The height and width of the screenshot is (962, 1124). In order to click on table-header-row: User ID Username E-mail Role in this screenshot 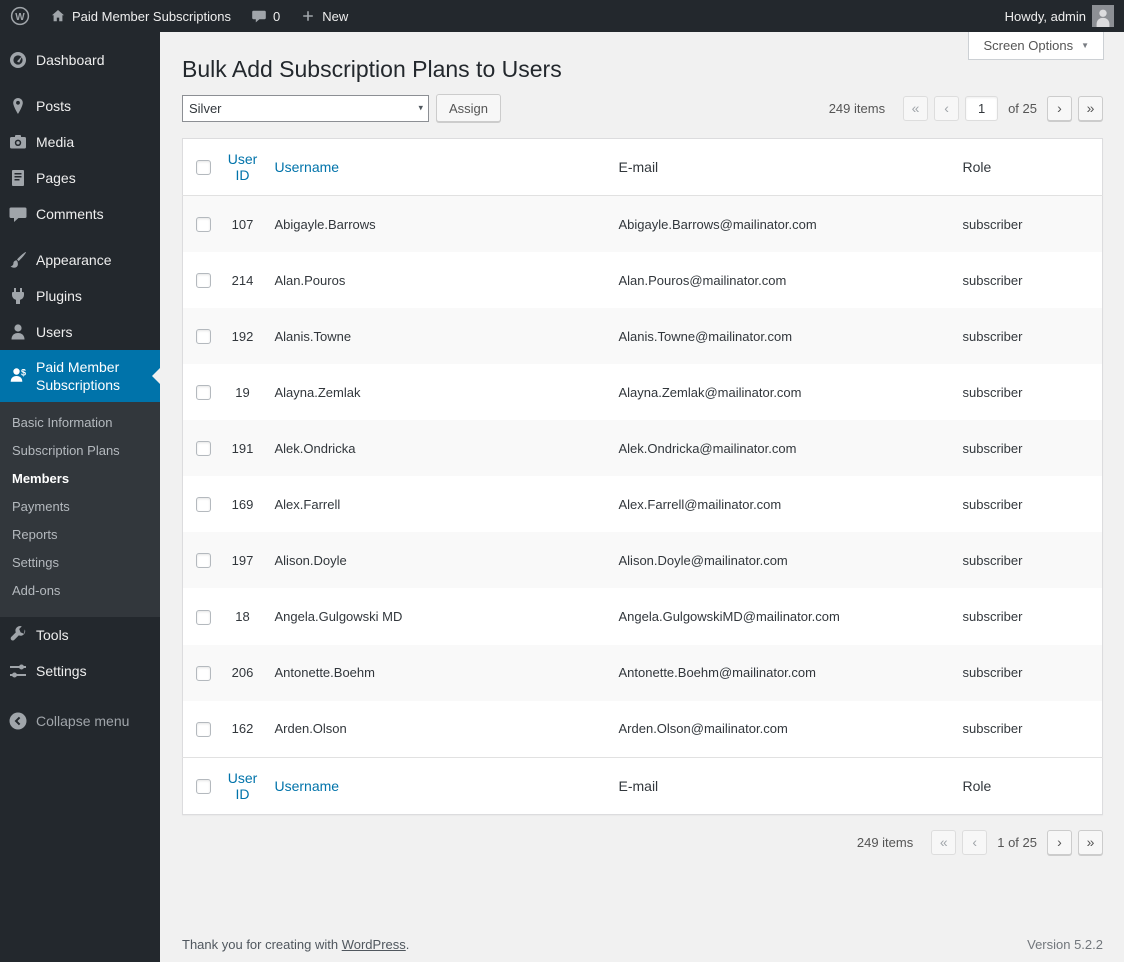, I will do `click(642, 167)`.